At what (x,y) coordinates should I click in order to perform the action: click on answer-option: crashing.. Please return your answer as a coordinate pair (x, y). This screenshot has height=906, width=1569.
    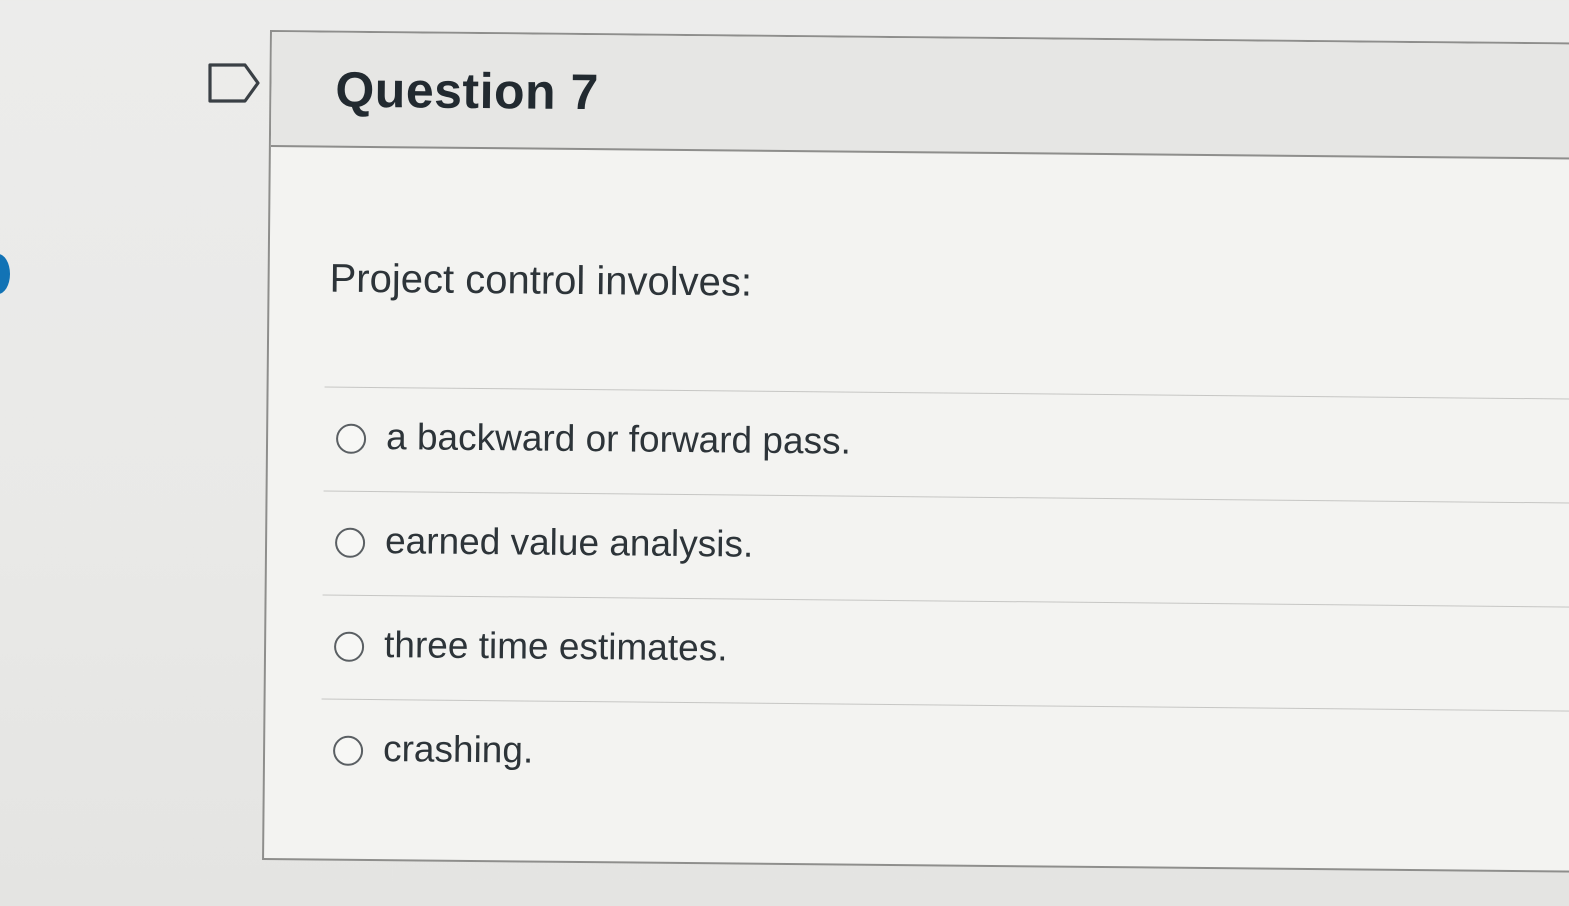
    Looking at the image, I should click on (944, 756).